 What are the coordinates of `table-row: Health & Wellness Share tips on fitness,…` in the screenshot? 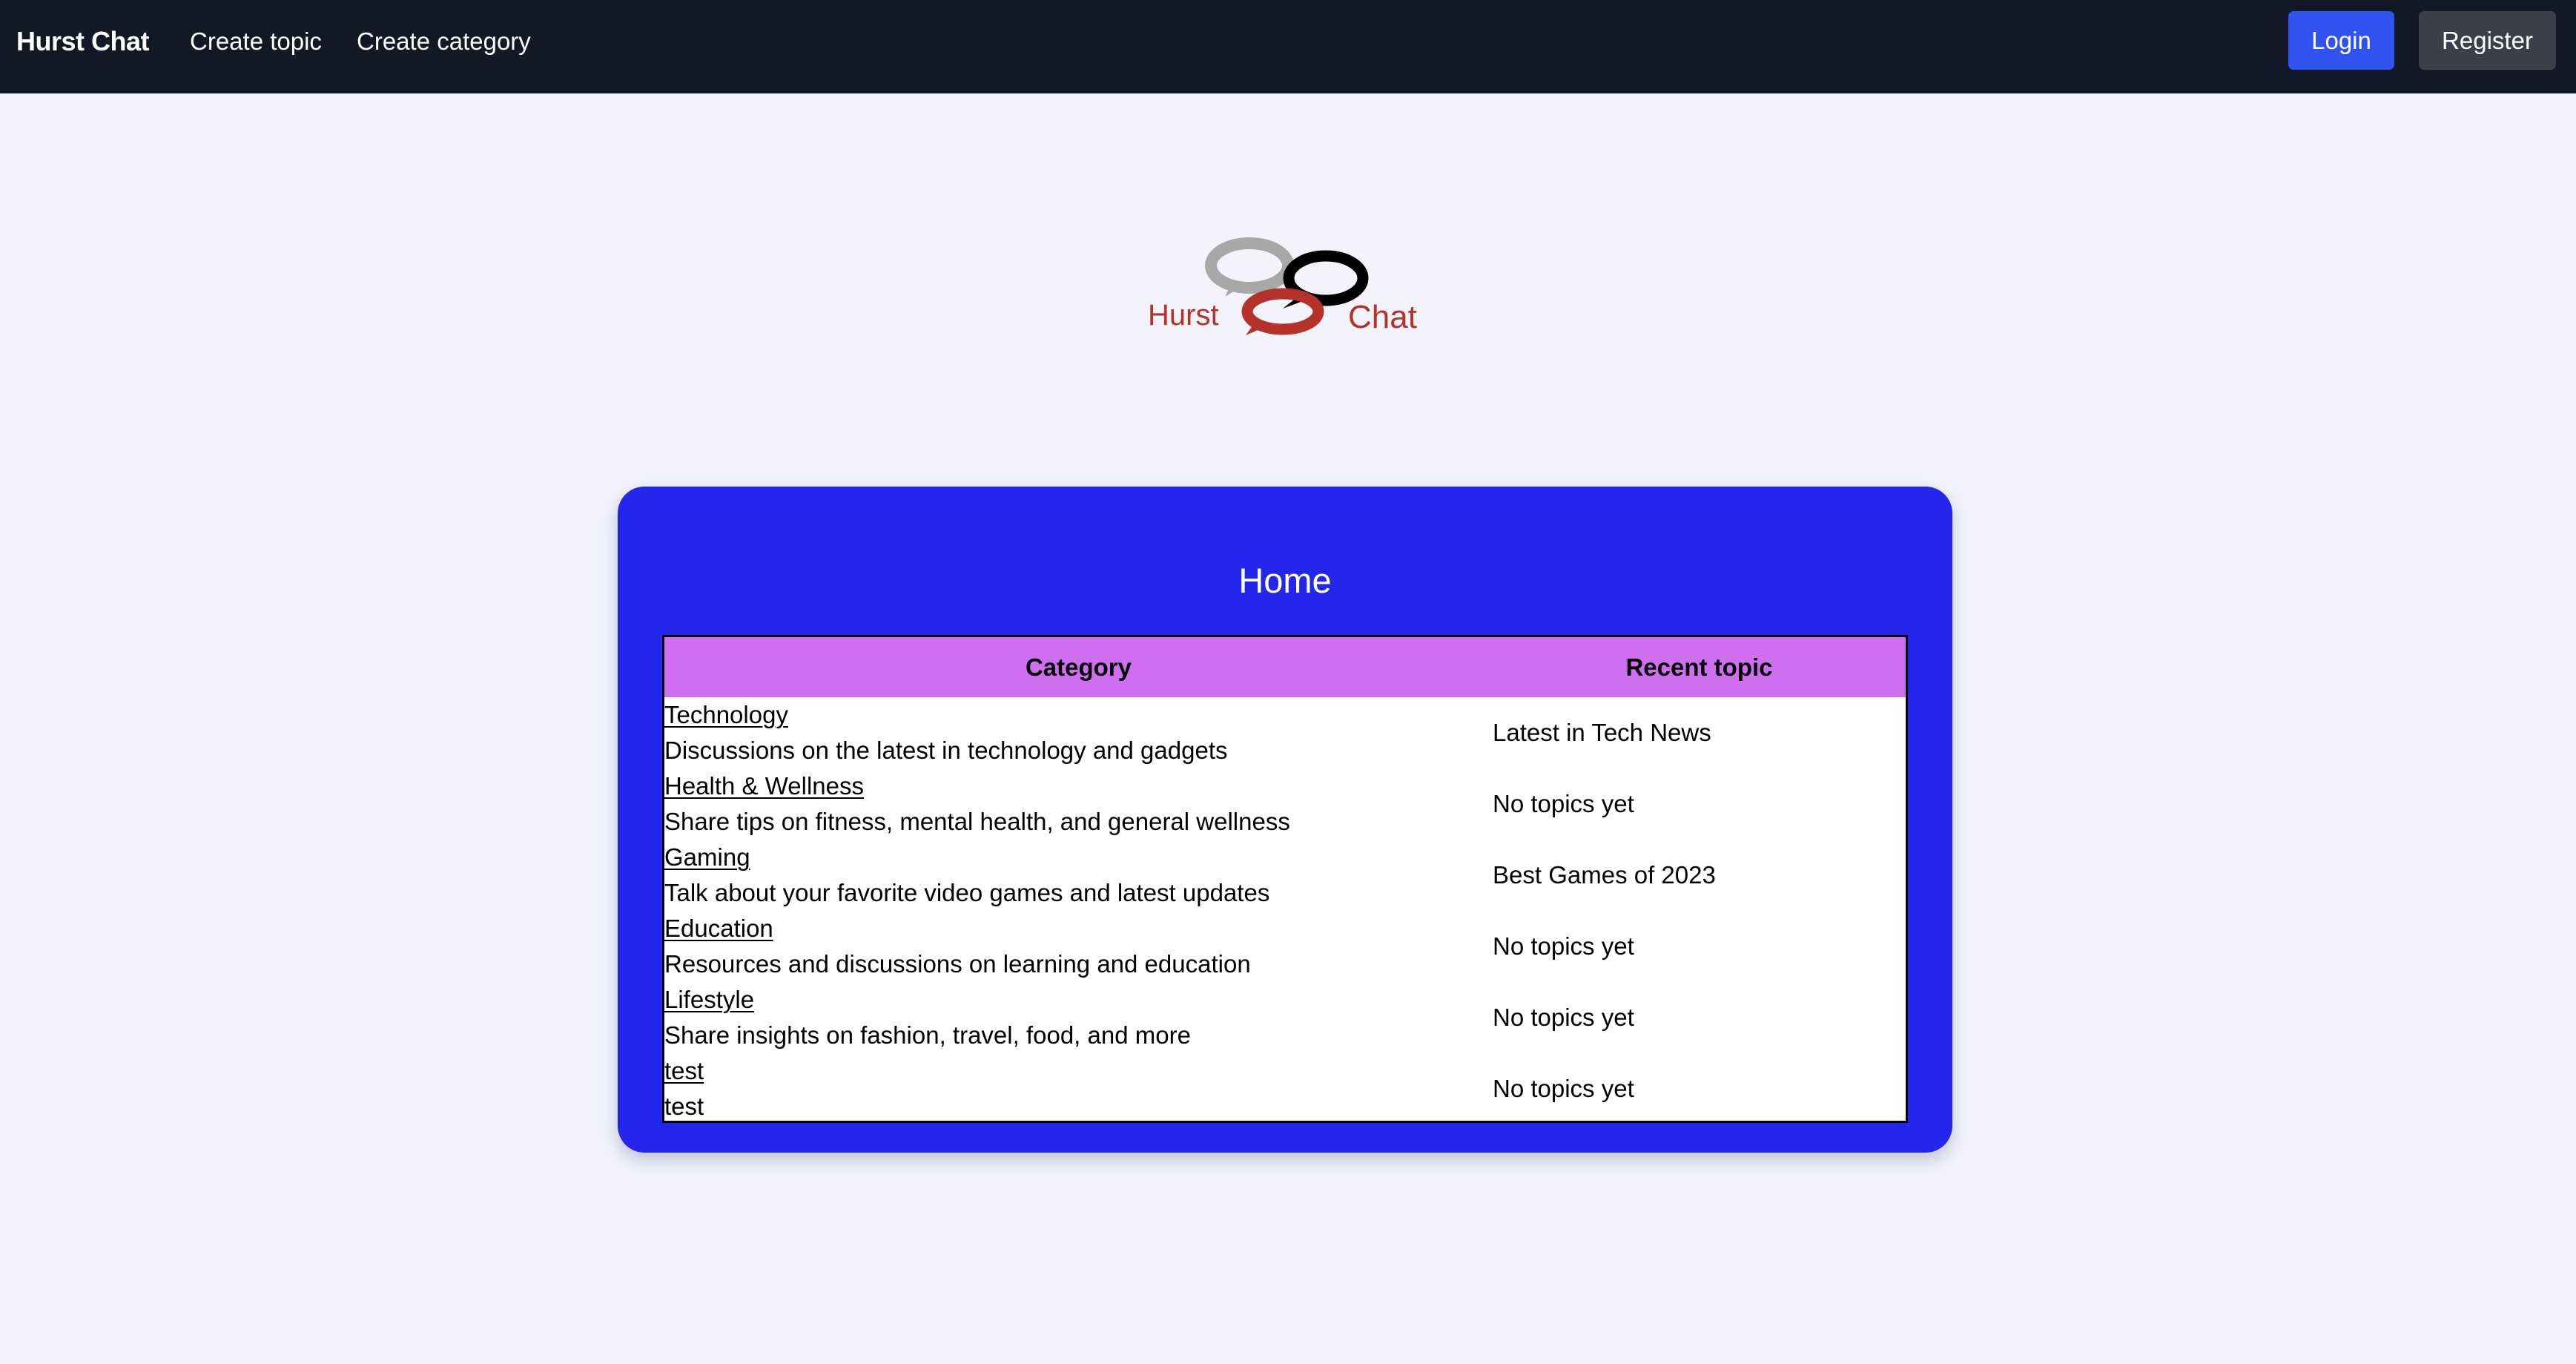 It's located at (1285, 804).